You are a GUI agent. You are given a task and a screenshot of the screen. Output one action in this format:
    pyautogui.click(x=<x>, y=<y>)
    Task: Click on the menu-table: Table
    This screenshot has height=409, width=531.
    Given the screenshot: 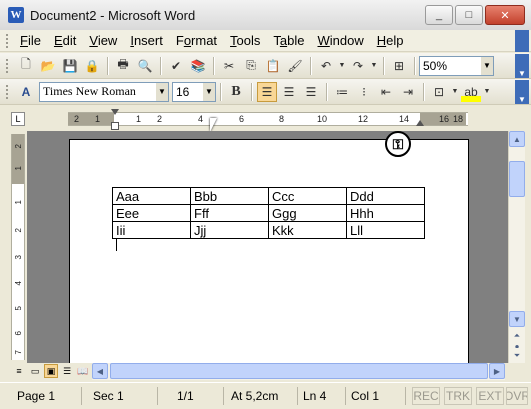 What is the action you would take?
    pyautogui.click(x=290, y=40)
    